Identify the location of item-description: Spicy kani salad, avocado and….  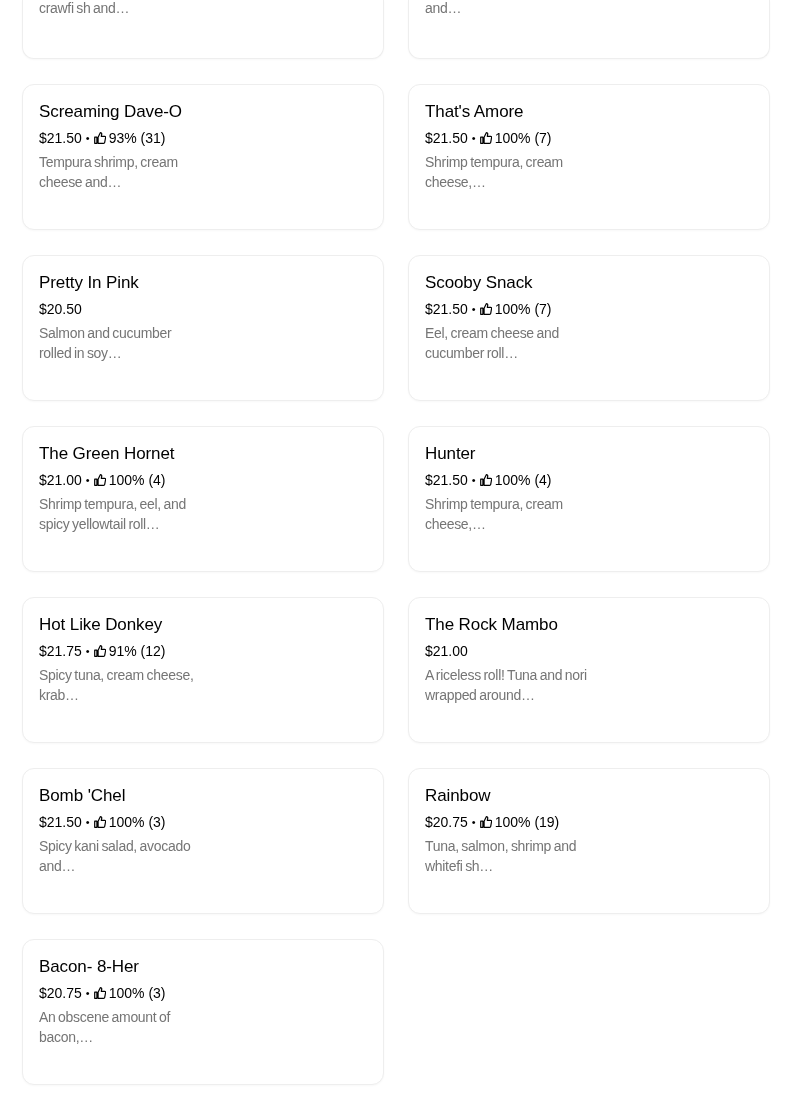
(115, 856).